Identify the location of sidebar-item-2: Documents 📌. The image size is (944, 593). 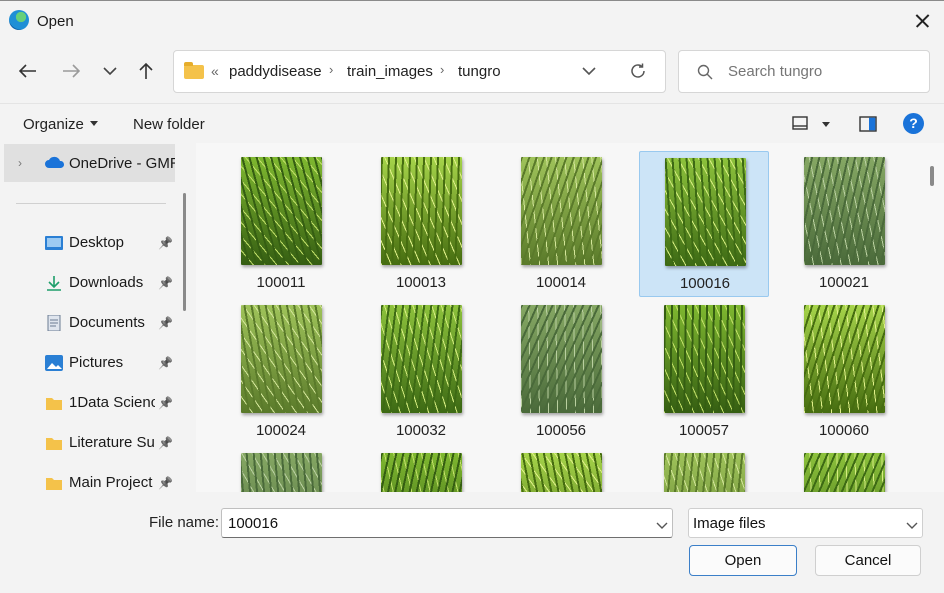
(89, 323).